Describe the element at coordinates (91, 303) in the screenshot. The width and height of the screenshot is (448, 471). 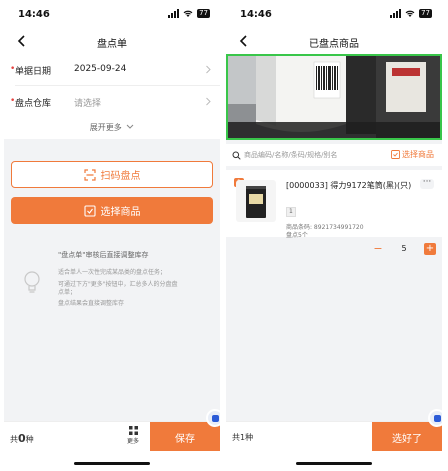
I see `tip-line: 盘点结果会直接调整库存` at that location.